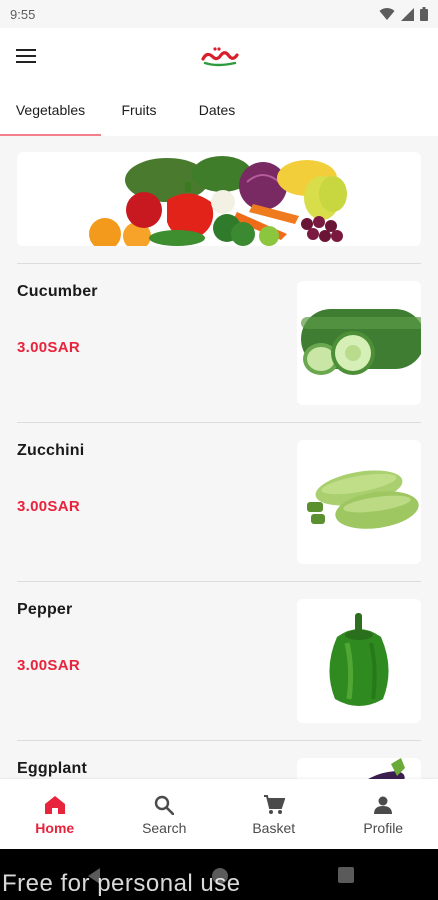 The image size is (438, 900). I want to click on nav-home: Home, so click(55, 814).